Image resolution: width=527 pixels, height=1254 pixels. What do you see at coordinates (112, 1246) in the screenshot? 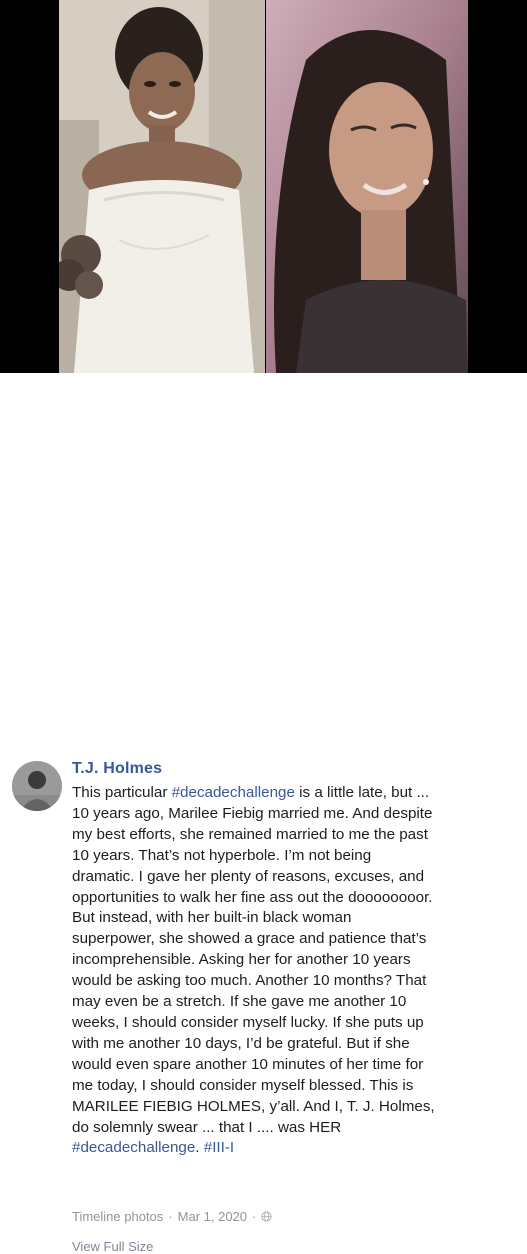
I see `view-full-size-link: View Full Size` at bounding box center [112, 1246].